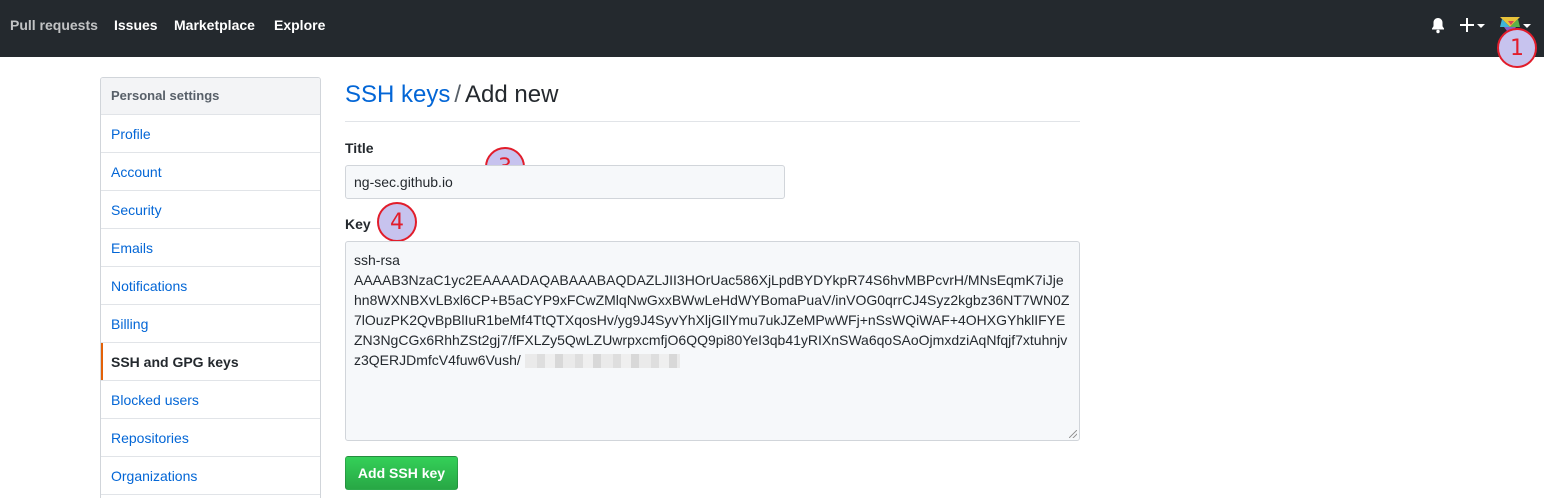 The height and width of the screenshot is (498, 1544). What do you see at coordinates (210, 476) in the screenshot?
I see `sidebar-item-organizations: Organizations` at bounding box center [210, 476].